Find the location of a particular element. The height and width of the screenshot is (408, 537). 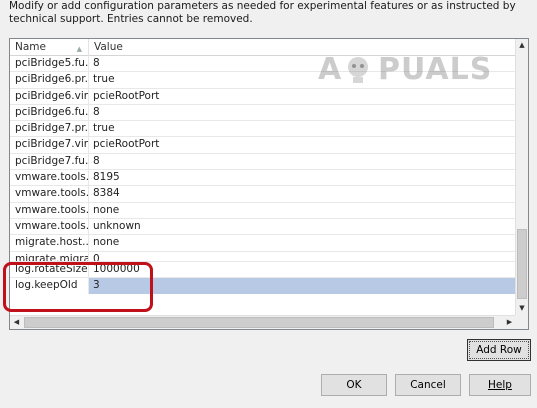

table-row: vmware.tools....none is located at coordinates (263, 210).